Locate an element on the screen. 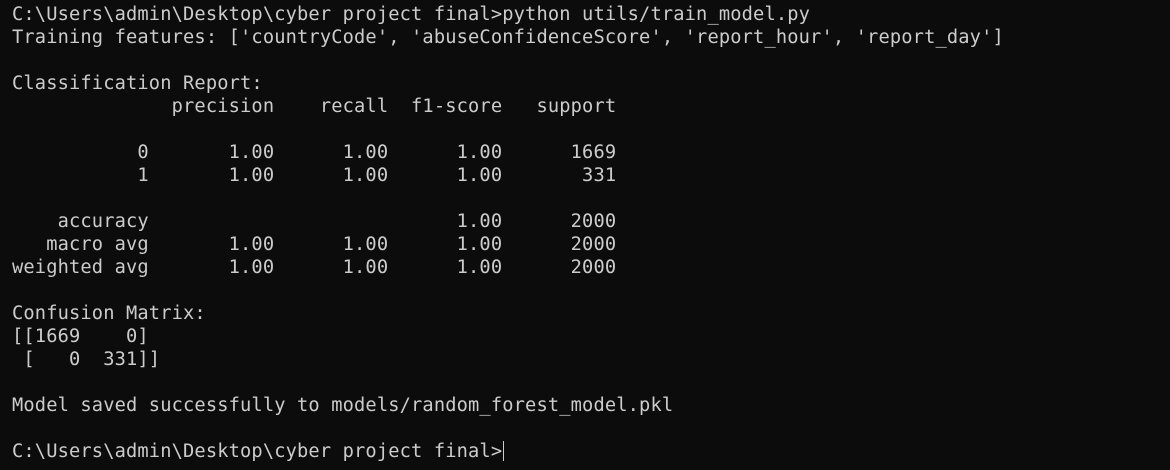 Image resolution: width=1170 pixels, height=470 pixels. classification-report-heading: Classification Report: is located at coordinates (137, 83).